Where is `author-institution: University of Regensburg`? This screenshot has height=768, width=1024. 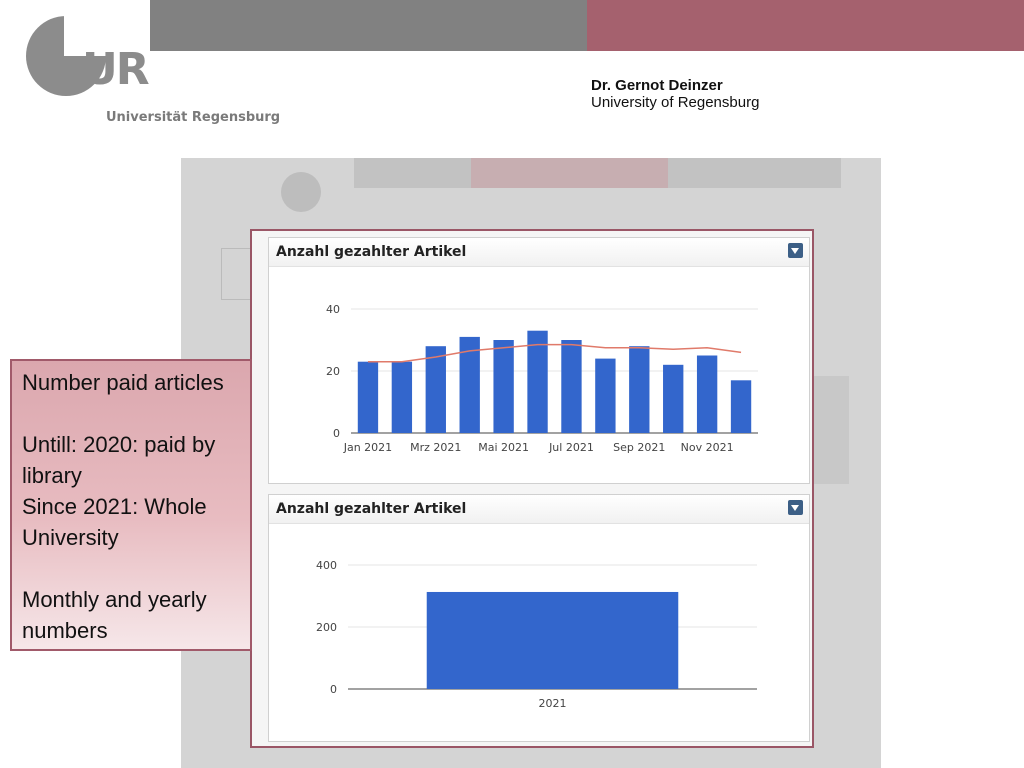
author-institution: University of Regensburg is located at coordinates (675, 102).